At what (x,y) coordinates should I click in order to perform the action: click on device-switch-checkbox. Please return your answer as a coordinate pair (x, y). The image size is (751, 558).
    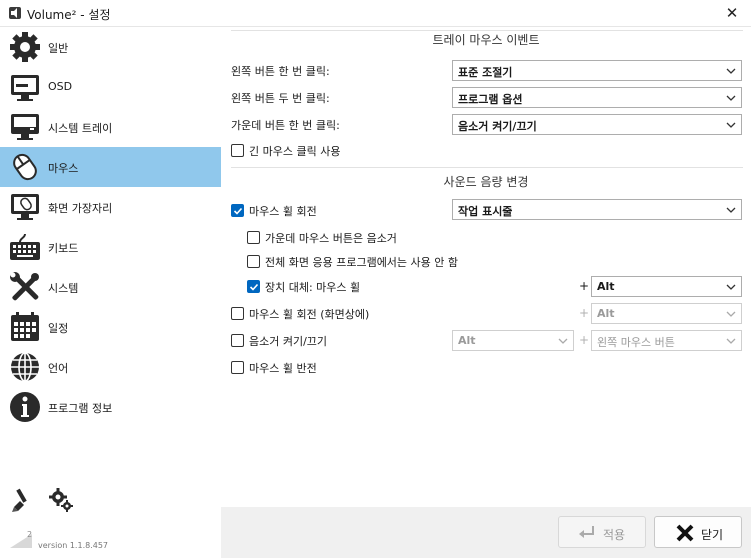
    Looking at the image, I should click on (253, 286).